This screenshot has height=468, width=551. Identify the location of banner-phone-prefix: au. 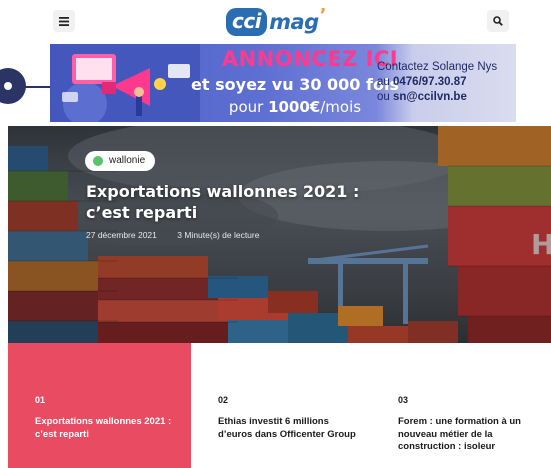
(385, 82).